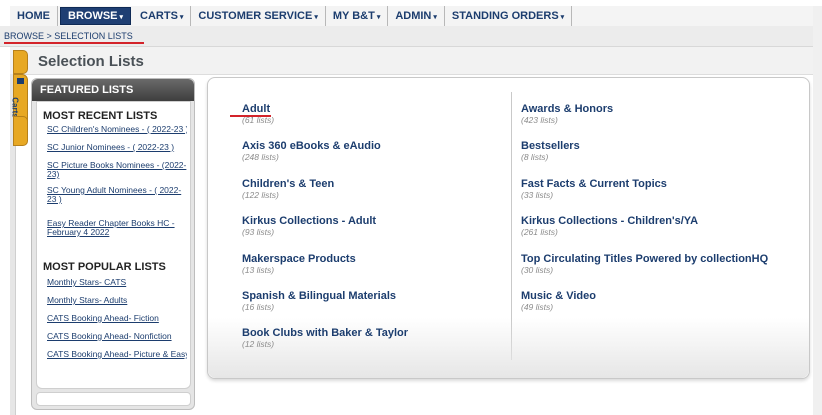 The image size is (822, 415). What do you see at coordinates (539, 232) in the screenshot?
I see `category-count: (261 lists)` at bounding box center [539, 232].